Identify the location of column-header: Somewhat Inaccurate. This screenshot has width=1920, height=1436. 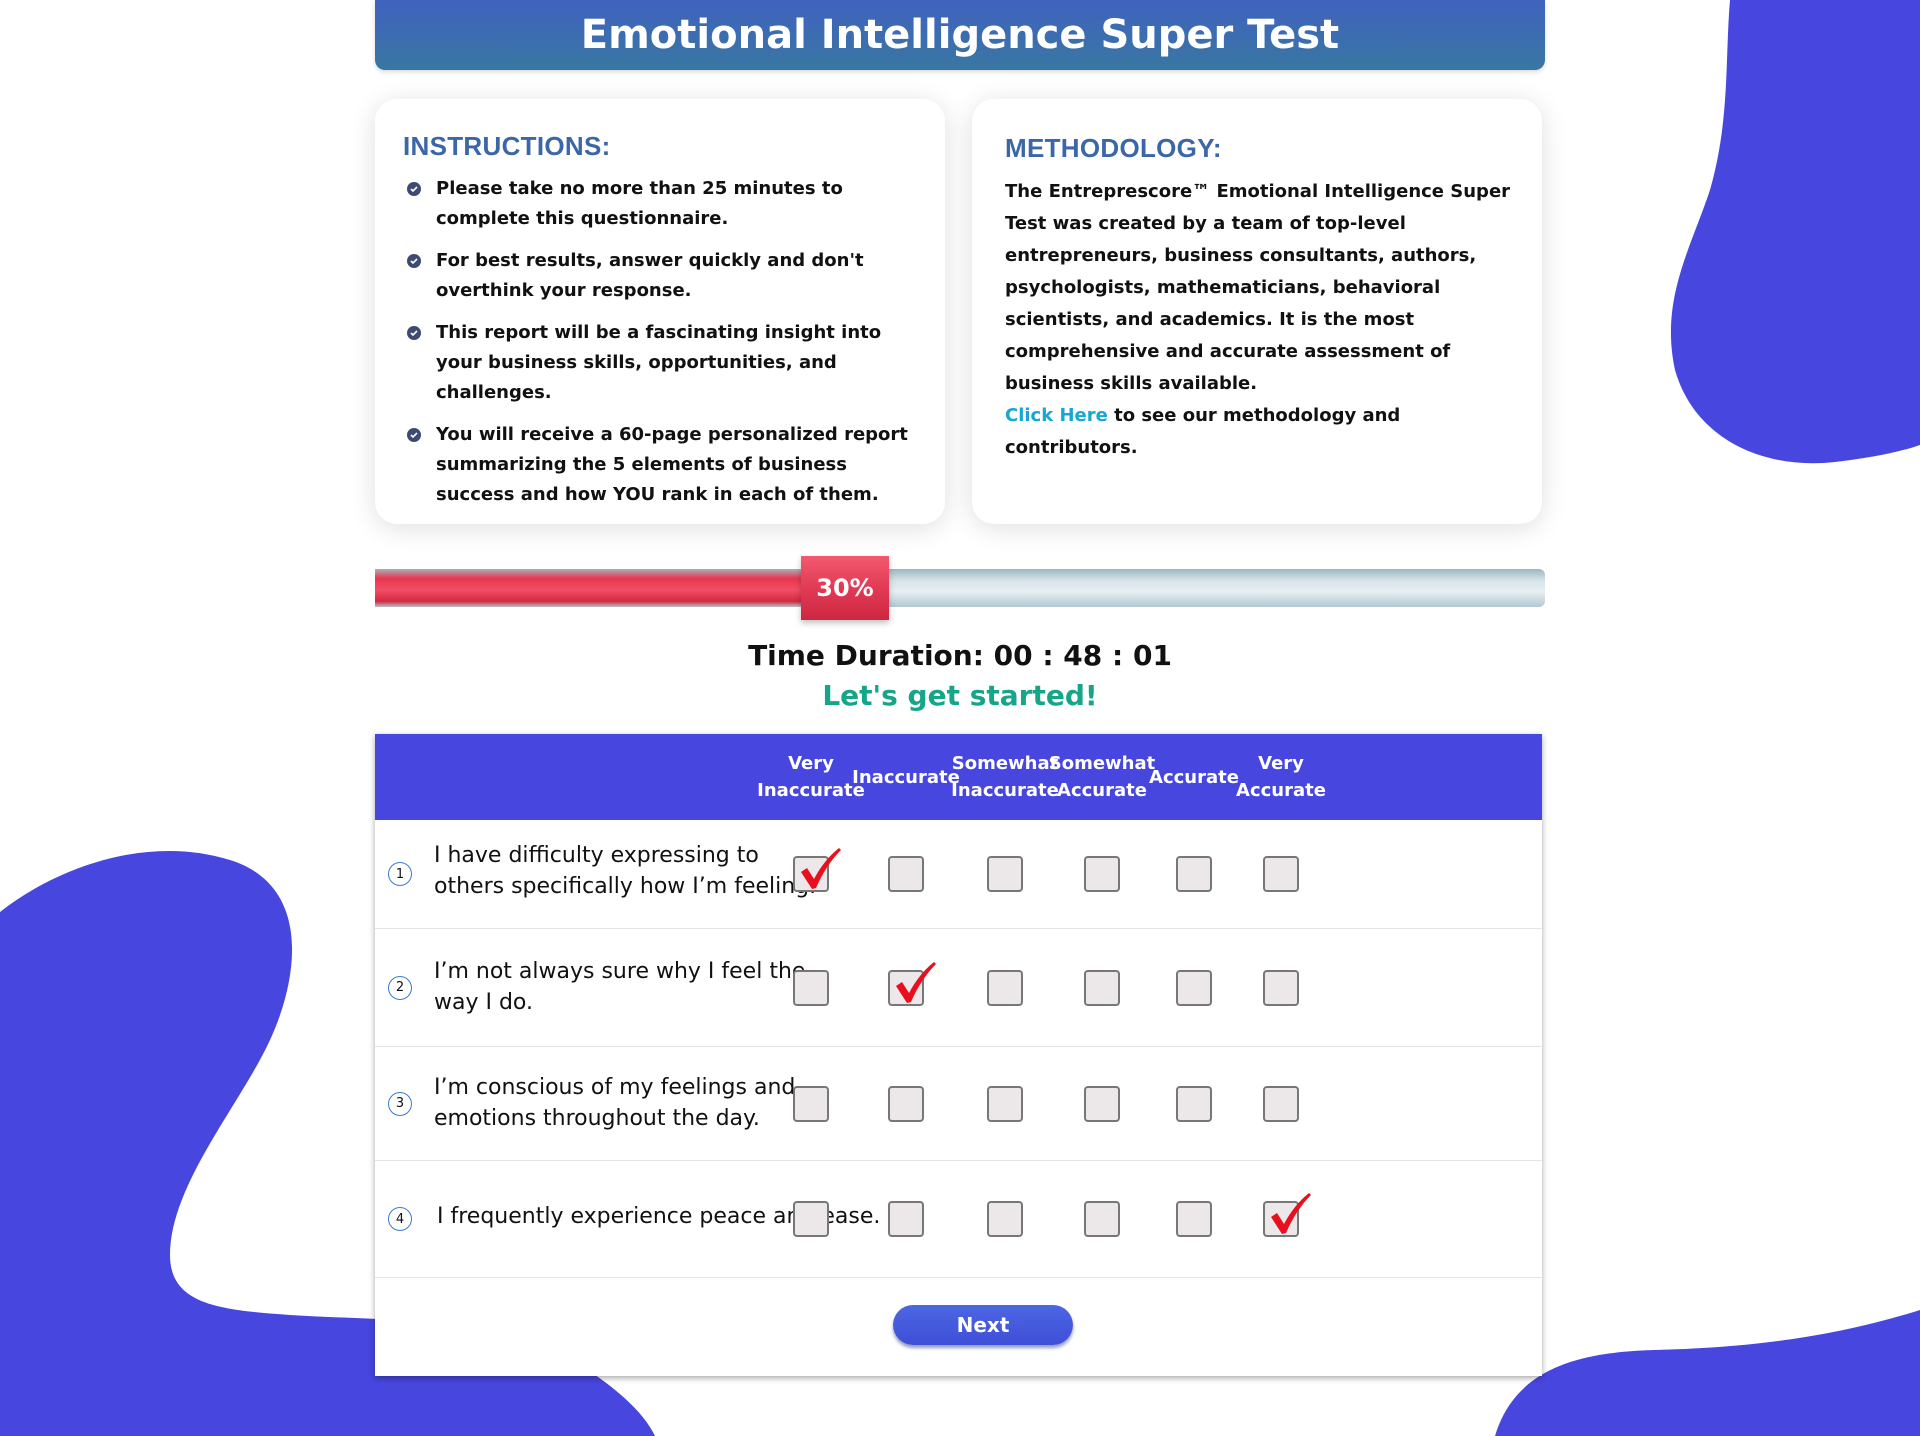
(1005, 777).